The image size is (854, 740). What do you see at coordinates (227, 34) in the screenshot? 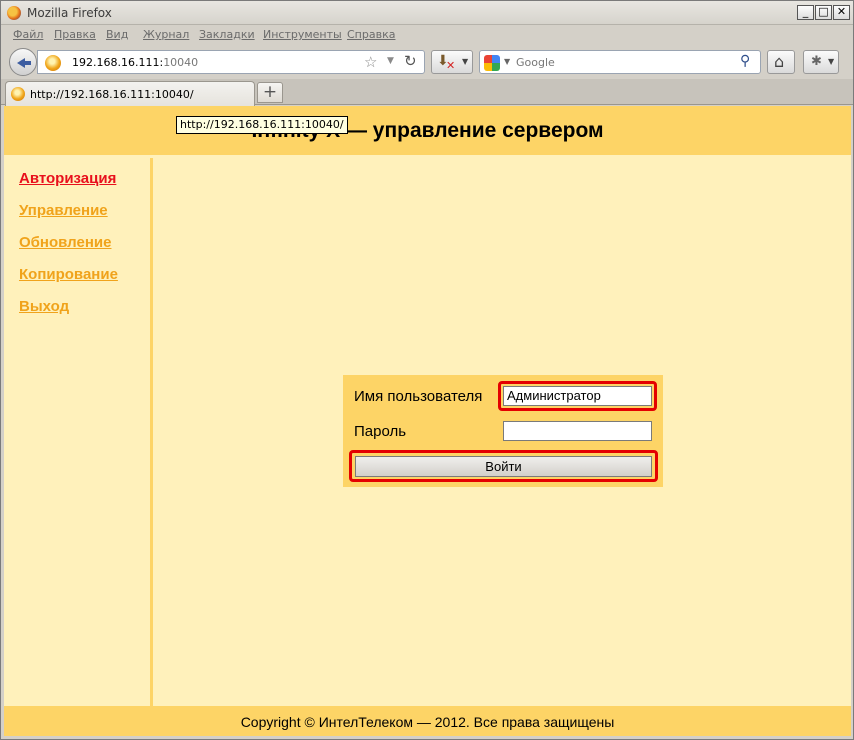
I see `menu-bookmarks: Закладки` at bounding box center [227, 34].